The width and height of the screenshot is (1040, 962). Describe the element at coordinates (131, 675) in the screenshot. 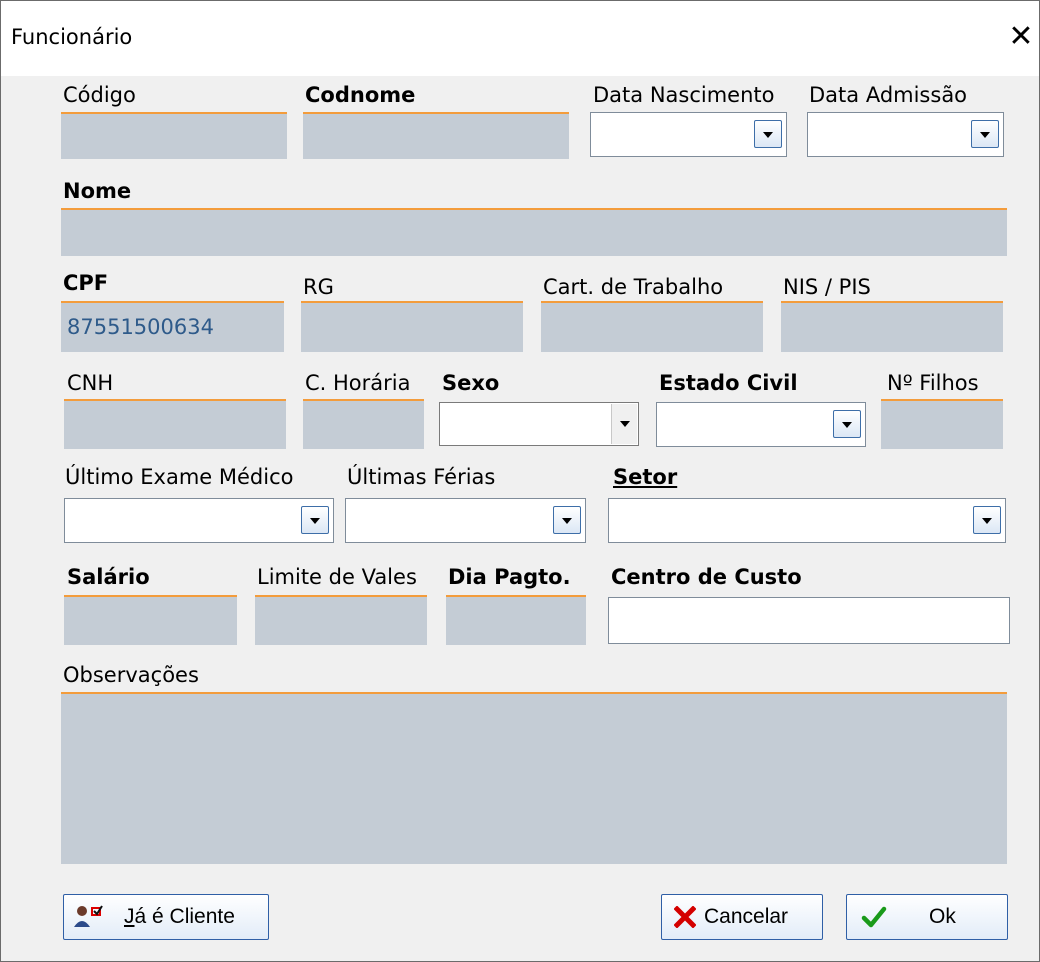

I see `observacoes-label: Observações` at that location.